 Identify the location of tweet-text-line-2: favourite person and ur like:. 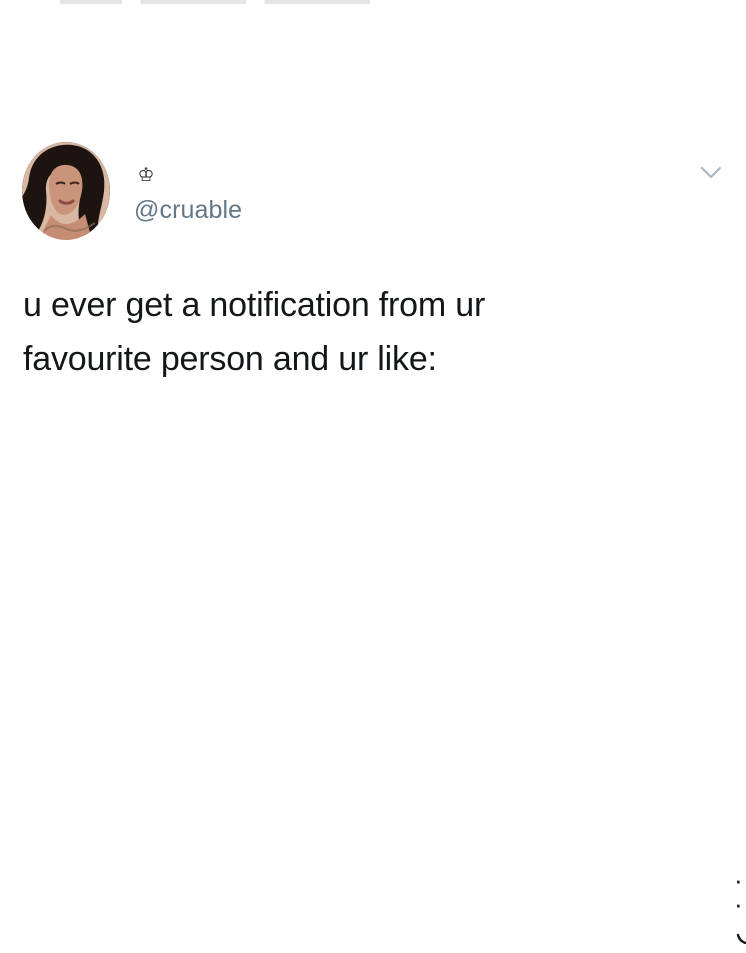
(230, 359).